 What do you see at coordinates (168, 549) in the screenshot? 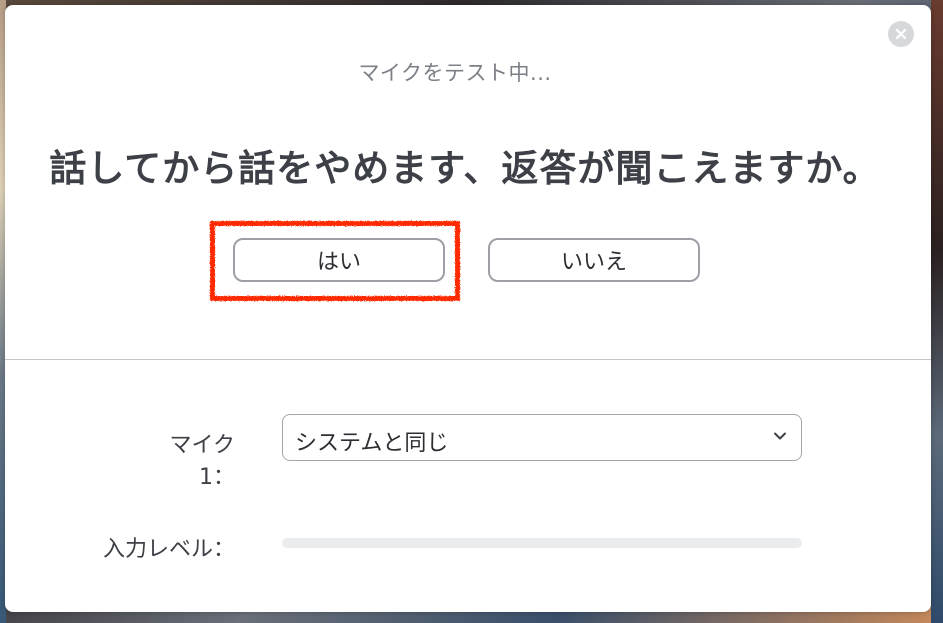
I see `input-level-label: 入力レベル：` at bounding box center [168, 549].